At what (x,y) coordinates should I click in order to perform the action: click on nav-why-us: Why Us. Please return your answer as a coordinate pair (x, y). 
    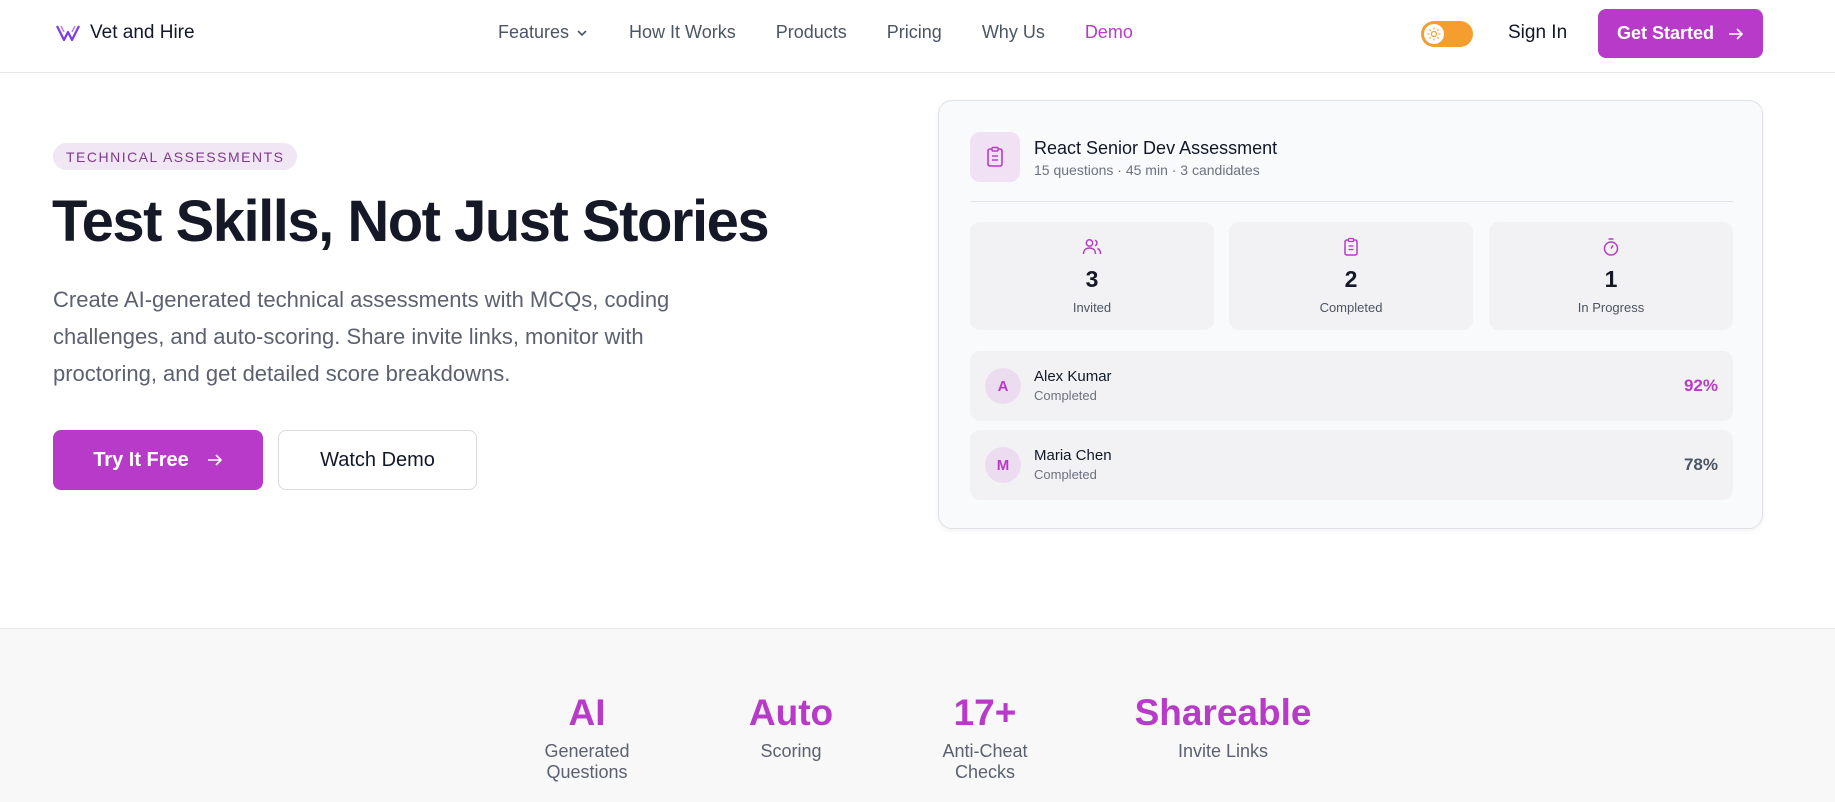
    Looking at the image, I should click on (1013, 32).